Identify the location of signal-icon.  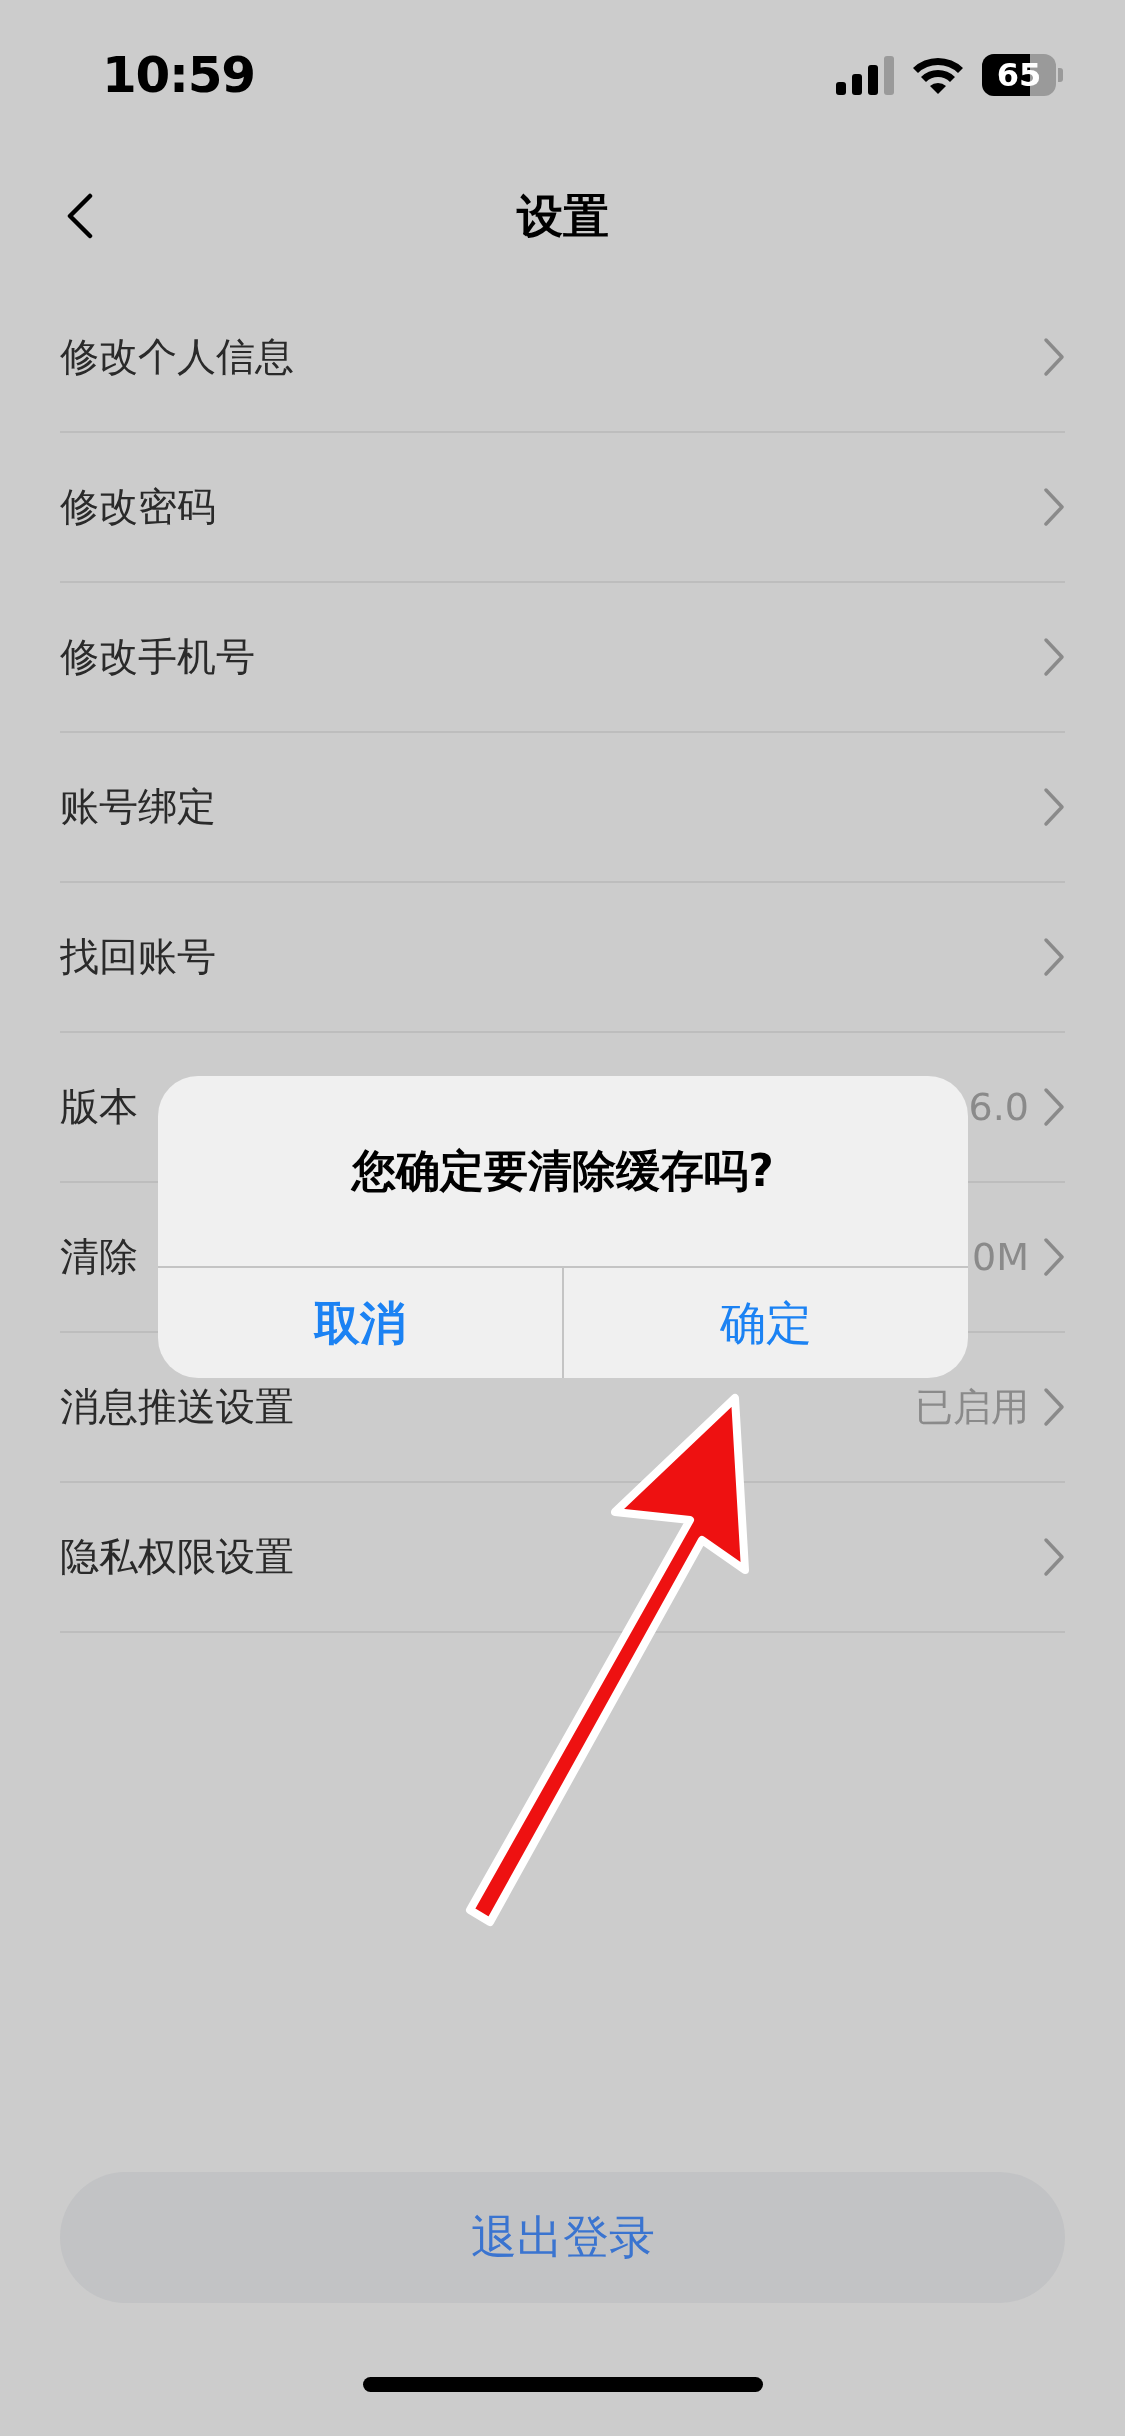
(865, 75).